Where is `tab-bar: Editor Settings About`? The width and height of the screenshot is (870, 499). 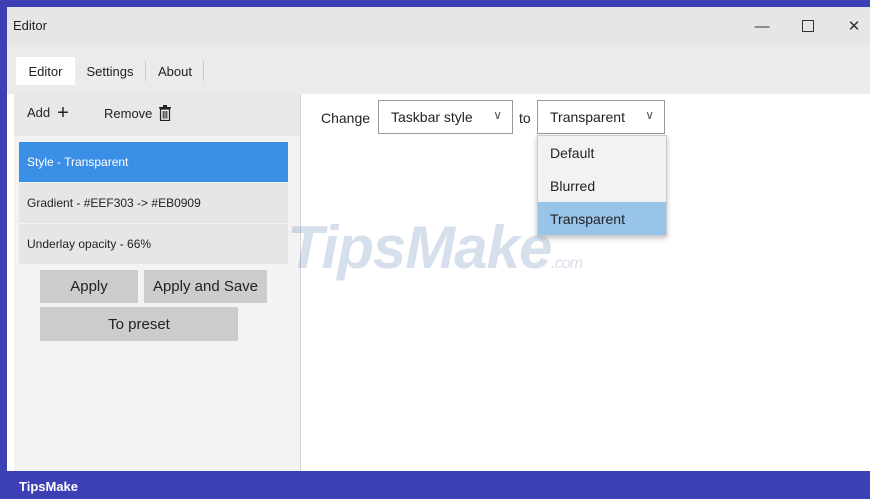
tab-bar: Editor Settings About is located at coordinates (438, 69).